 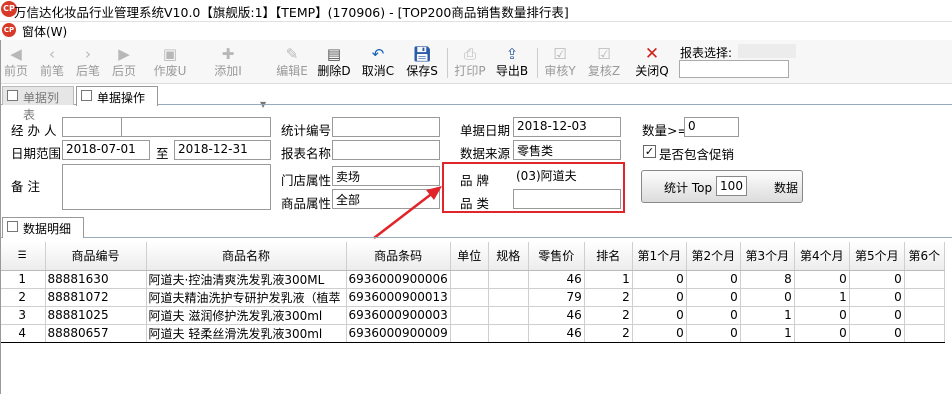 I want to click on void-button: ▣ 作废U, so click(x=170, y=63).